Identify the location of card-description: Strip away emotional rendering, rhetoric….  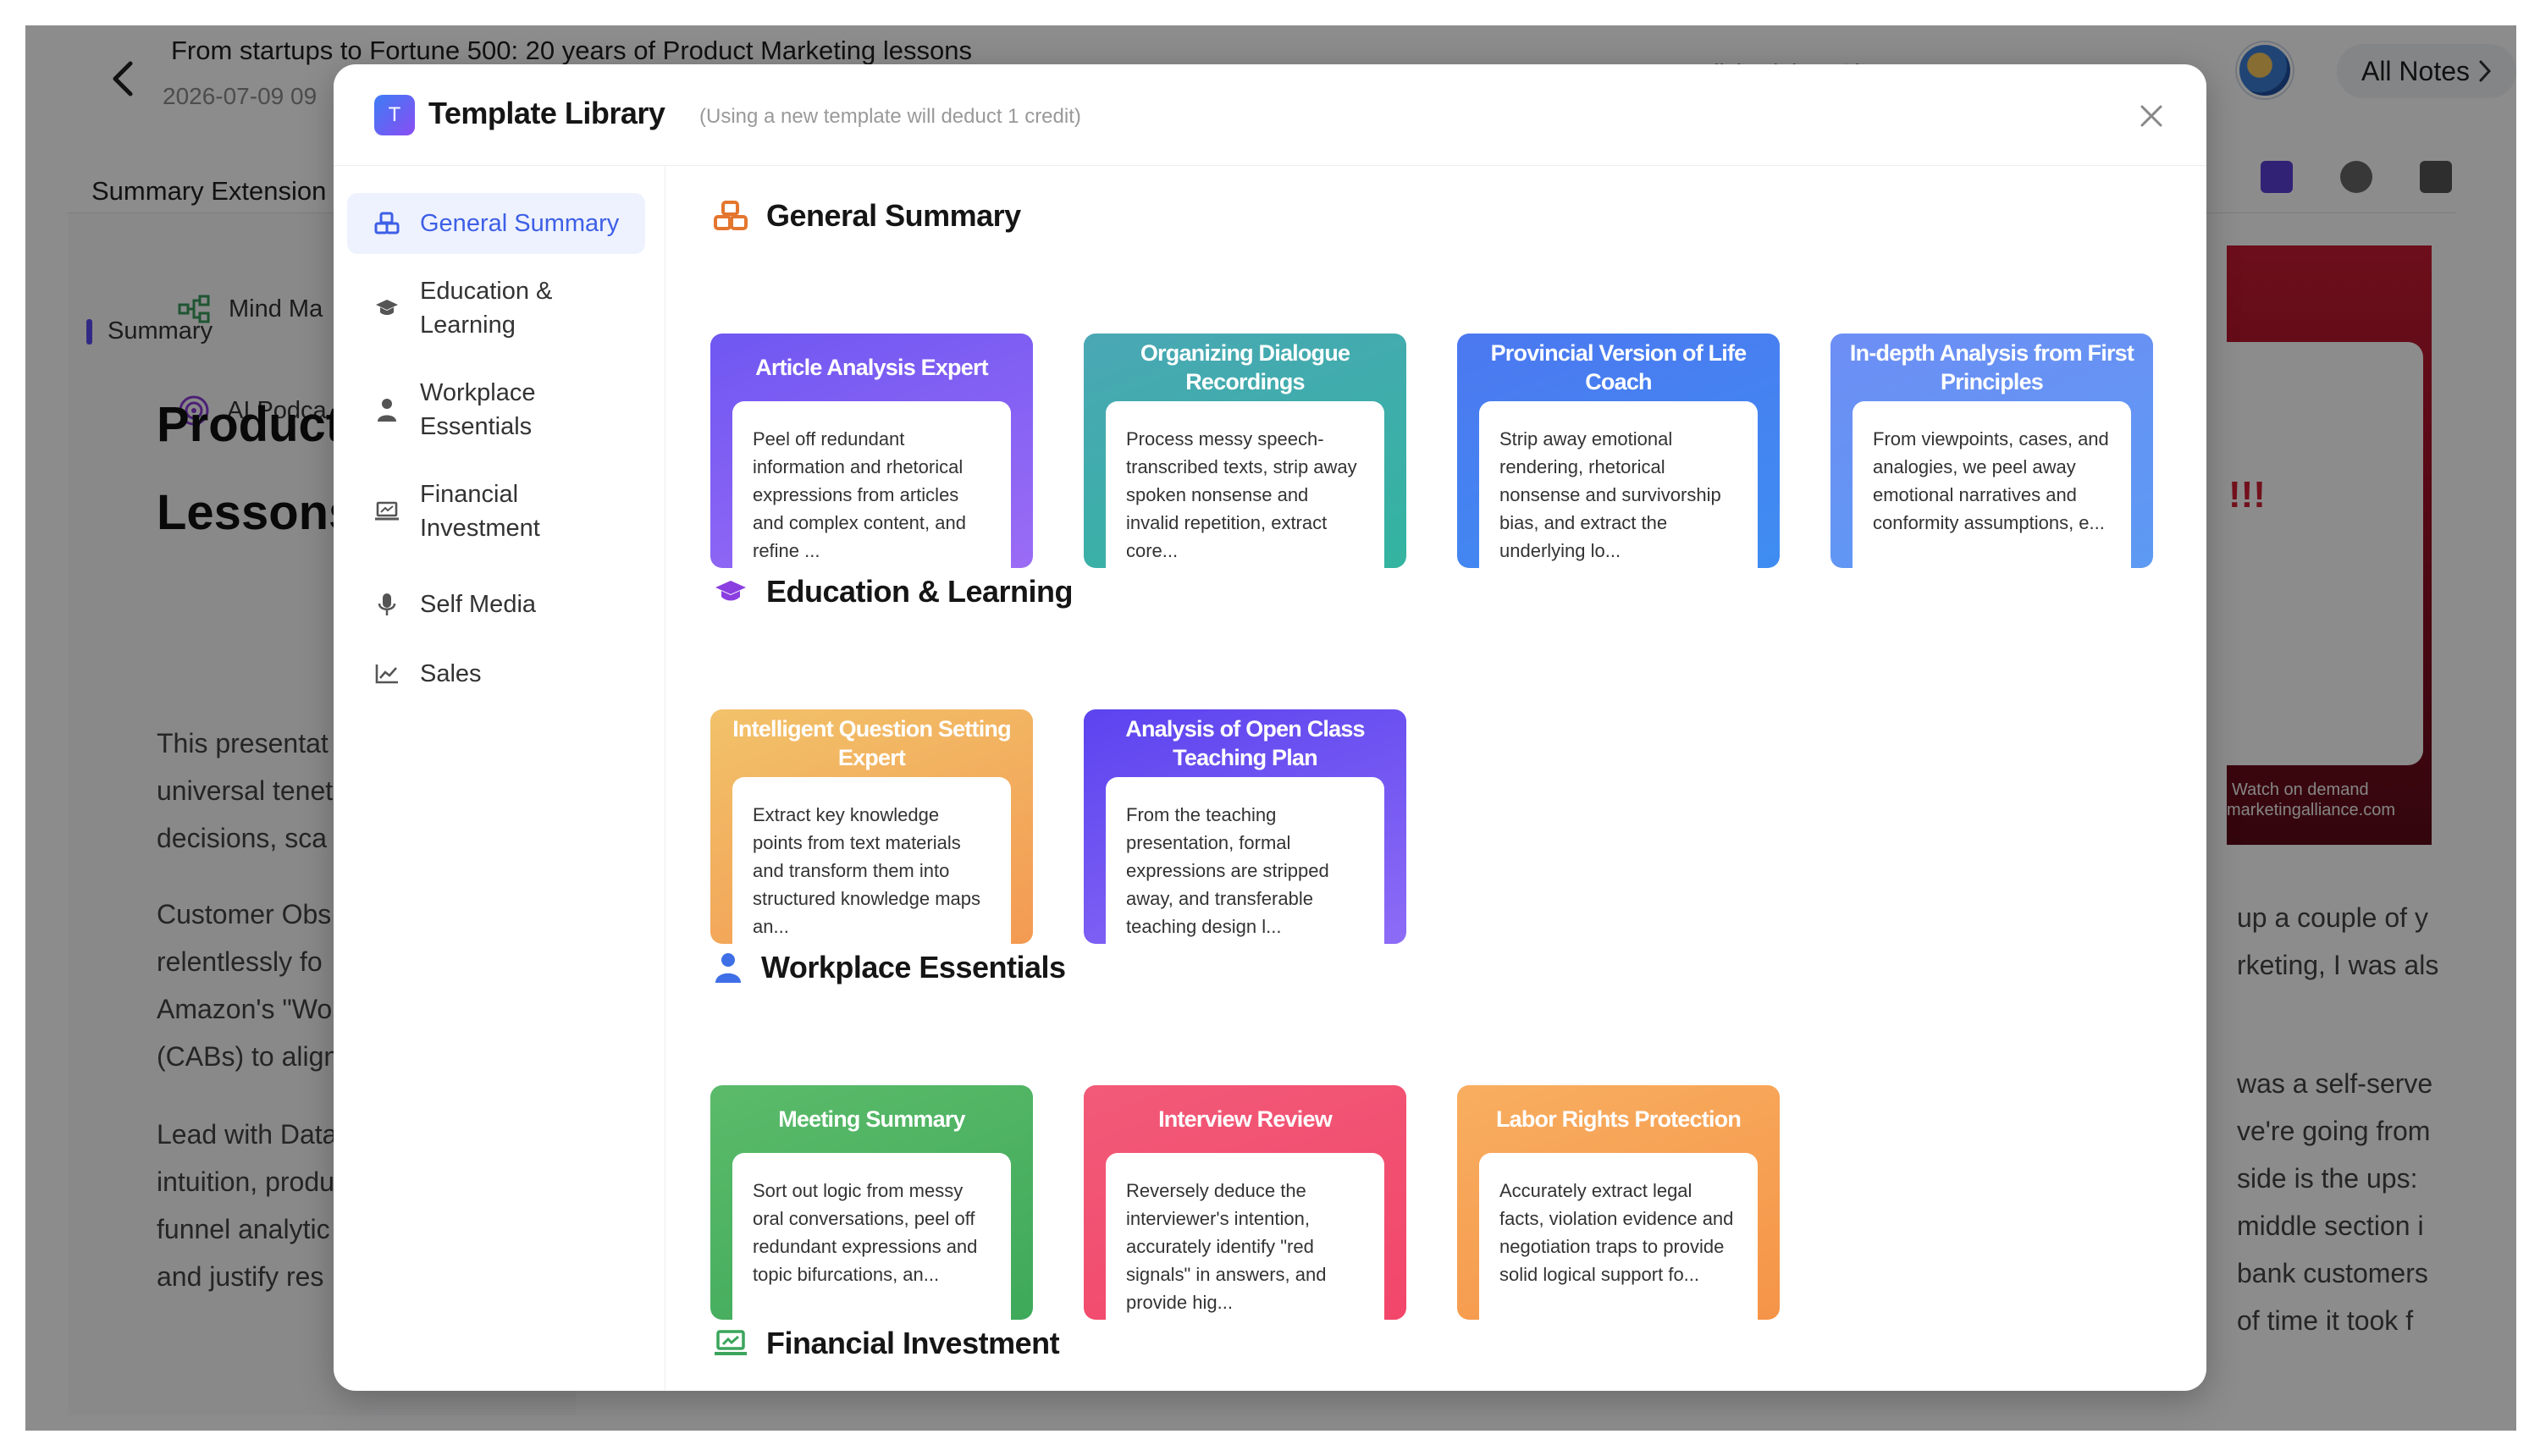
(1618, 485).